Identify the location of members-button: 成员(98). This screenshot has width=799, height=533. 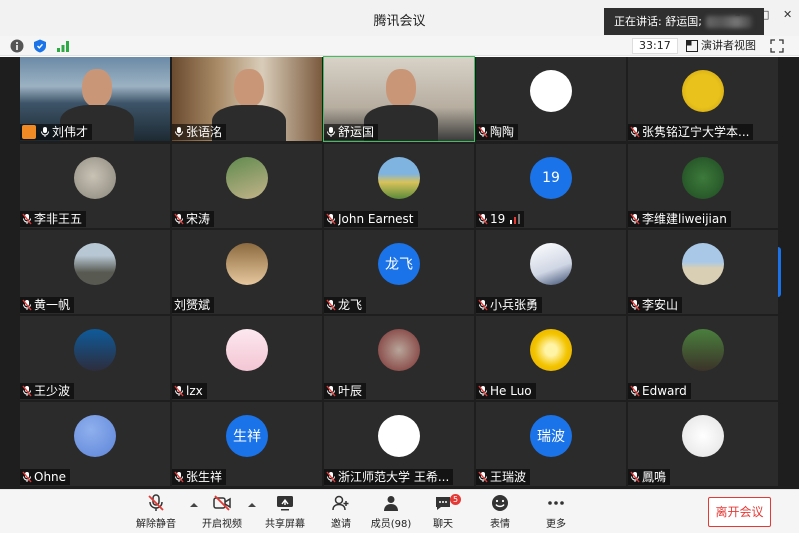
(391, 513).